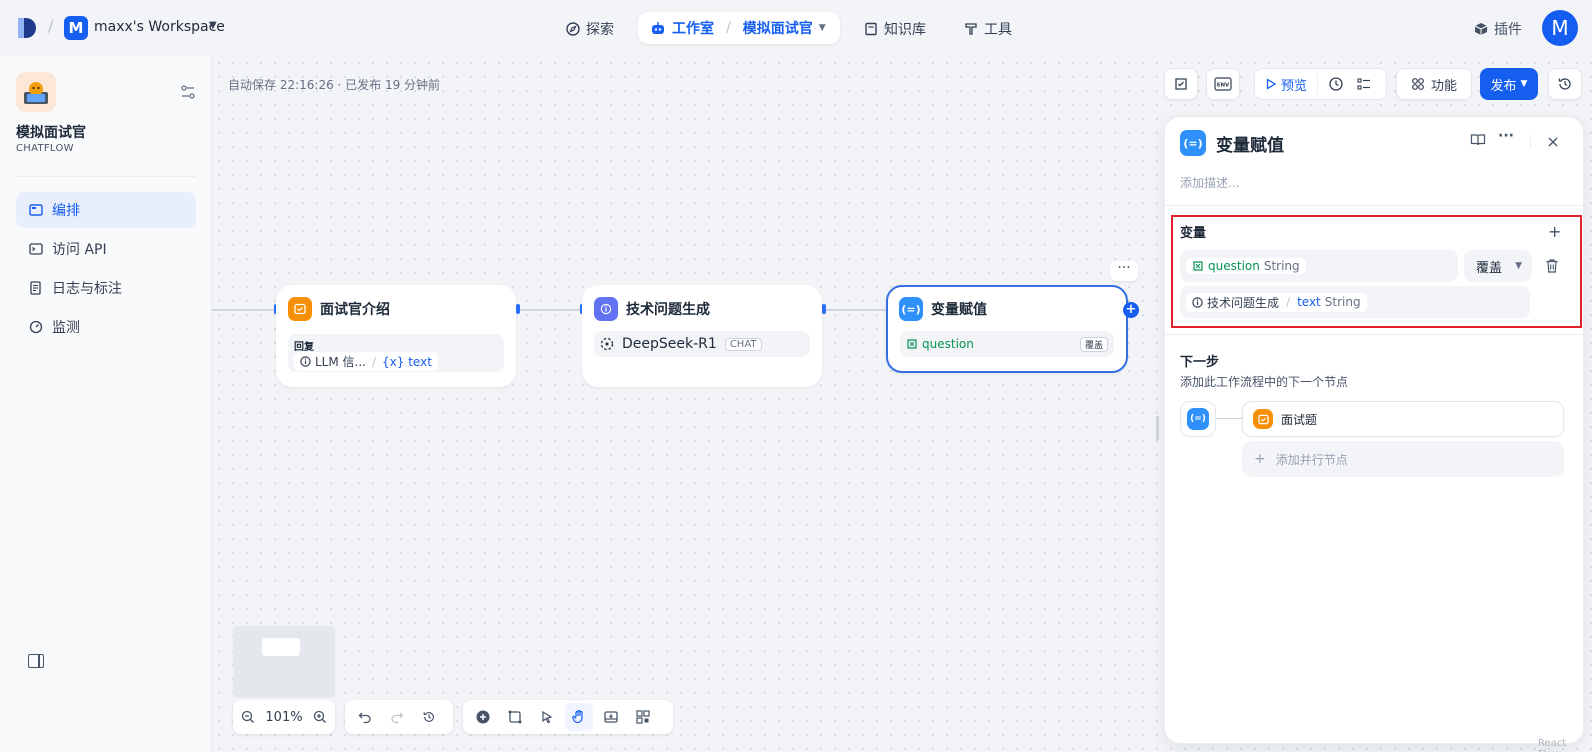  I want to click on source-variable-selector: 技术问题生成 / text String, so click(1355, 302).